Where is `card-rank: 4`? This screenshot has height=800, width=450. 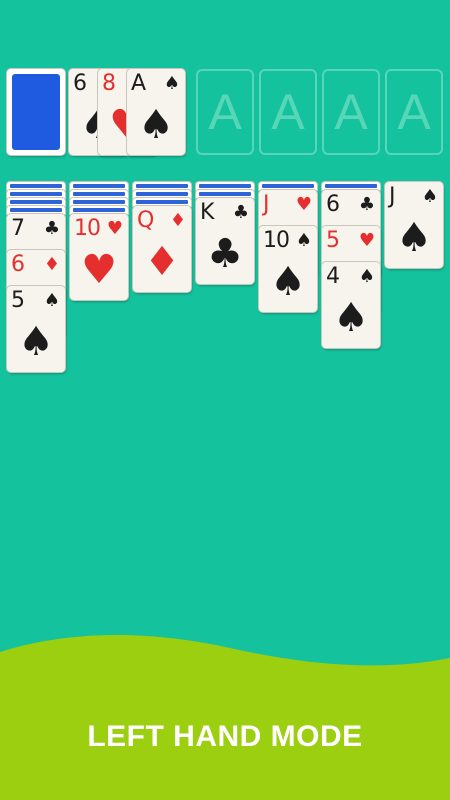
card-rank: 4 is located at coordinates (333, 276).